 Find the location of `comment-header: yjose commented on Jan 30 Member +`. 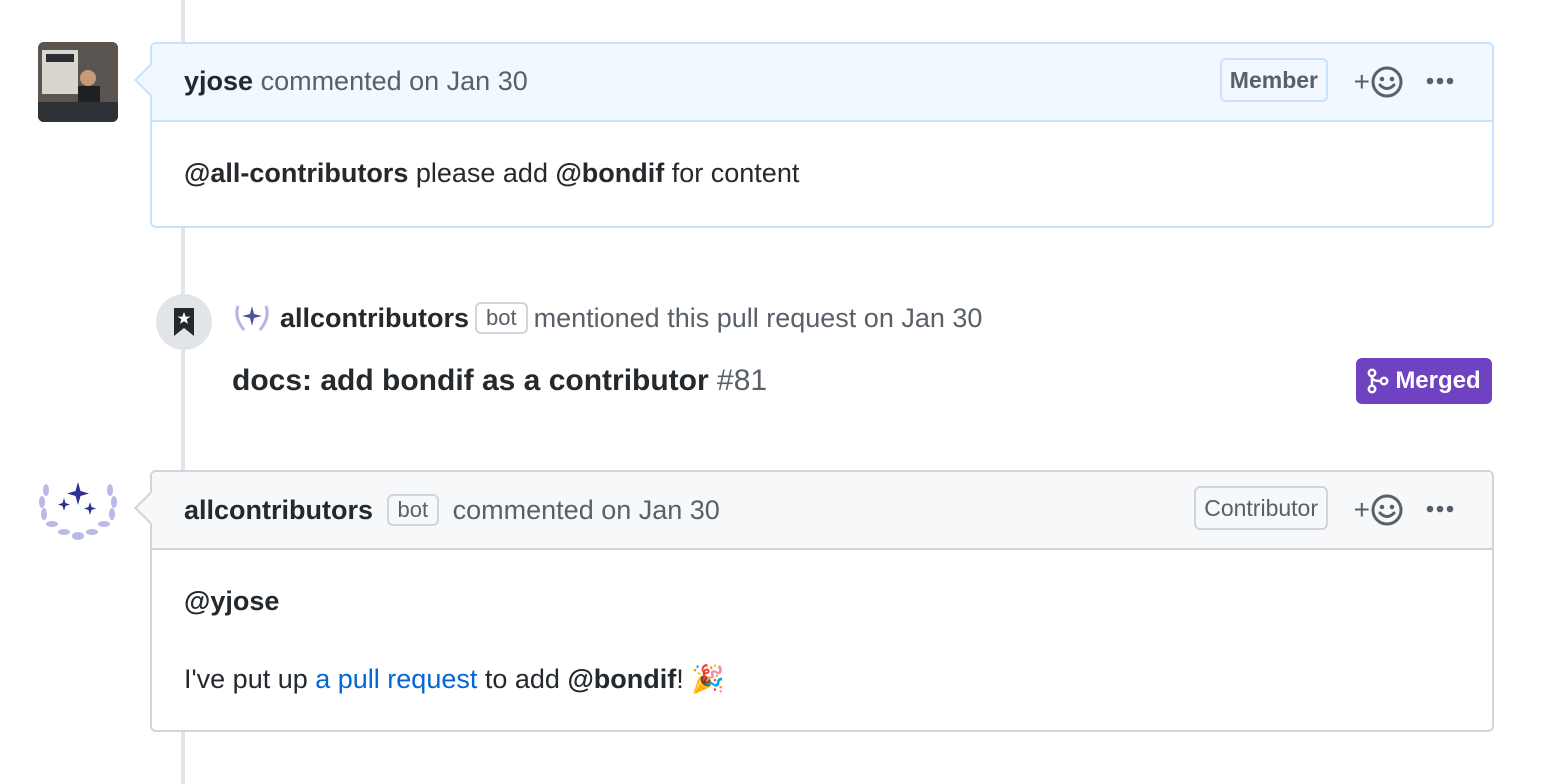

comment-header: yjose commented on Jan 30 Member + is located at coordinates (813, 83).